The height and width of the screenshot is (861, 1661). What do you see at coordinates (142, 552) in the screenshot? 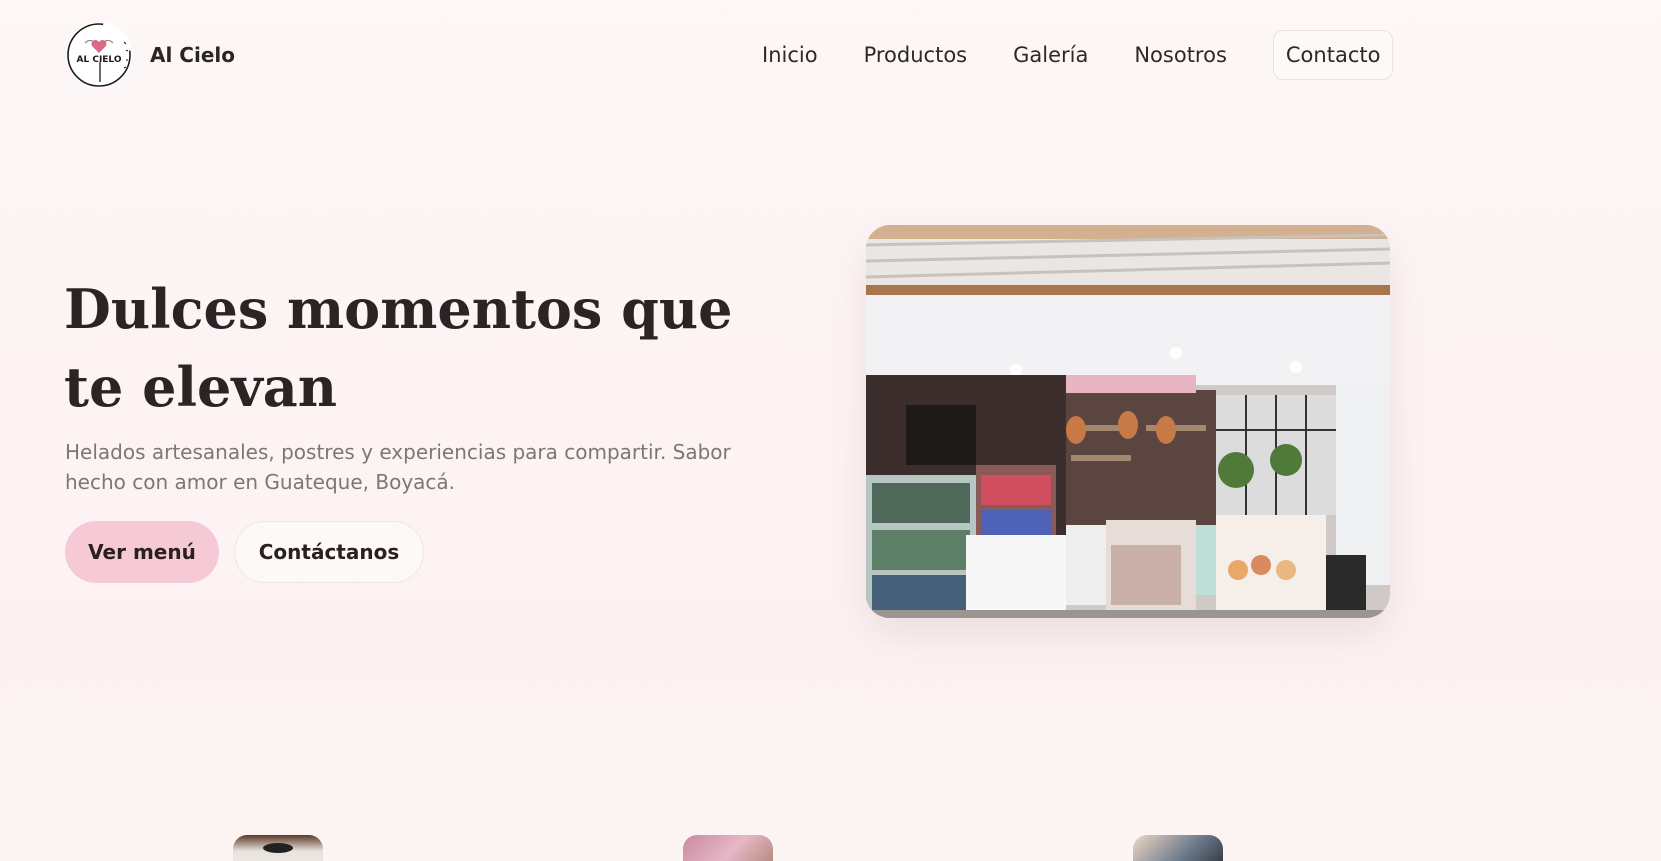
I see `ver-menu-button: Ver menú` at bounding box center [142, 552].